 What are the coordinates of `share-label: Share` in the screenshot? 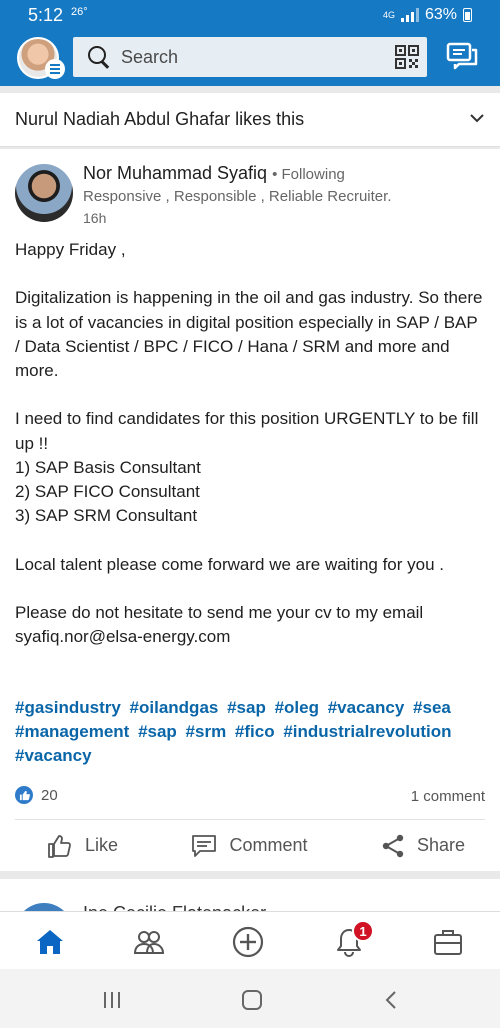 It's located at (440, 845).